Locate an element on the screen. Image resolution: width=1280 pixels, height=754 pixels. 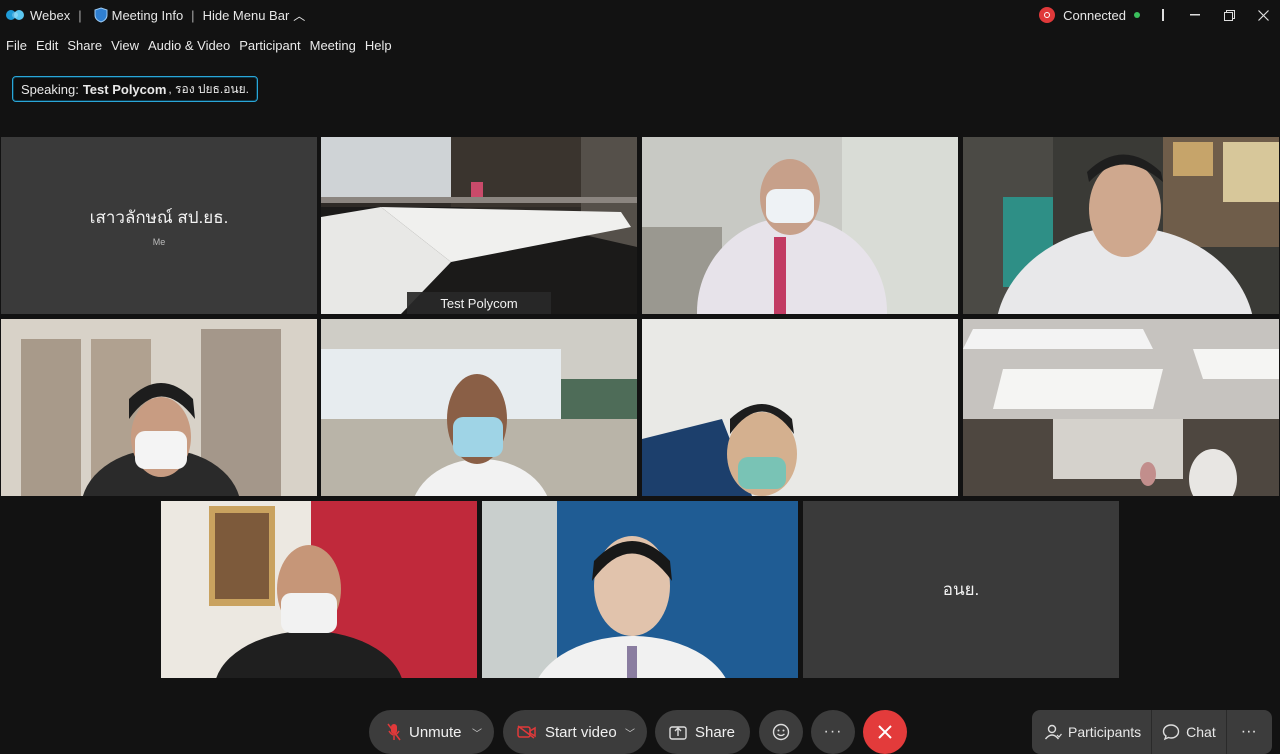
chat-bubble-icon is located at coordinates (1171, 732).